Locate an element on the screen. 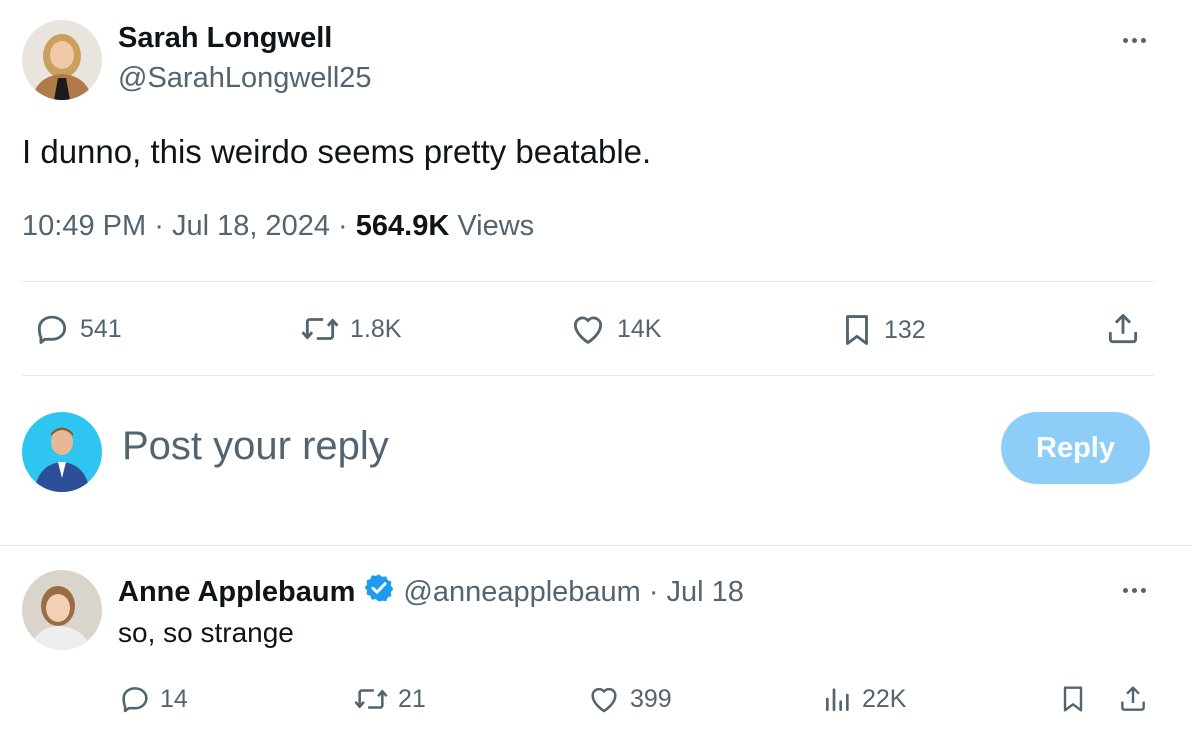 The width and height of the screenshot is (1192, 730). author-avatar is located at coordinates (62, 60).